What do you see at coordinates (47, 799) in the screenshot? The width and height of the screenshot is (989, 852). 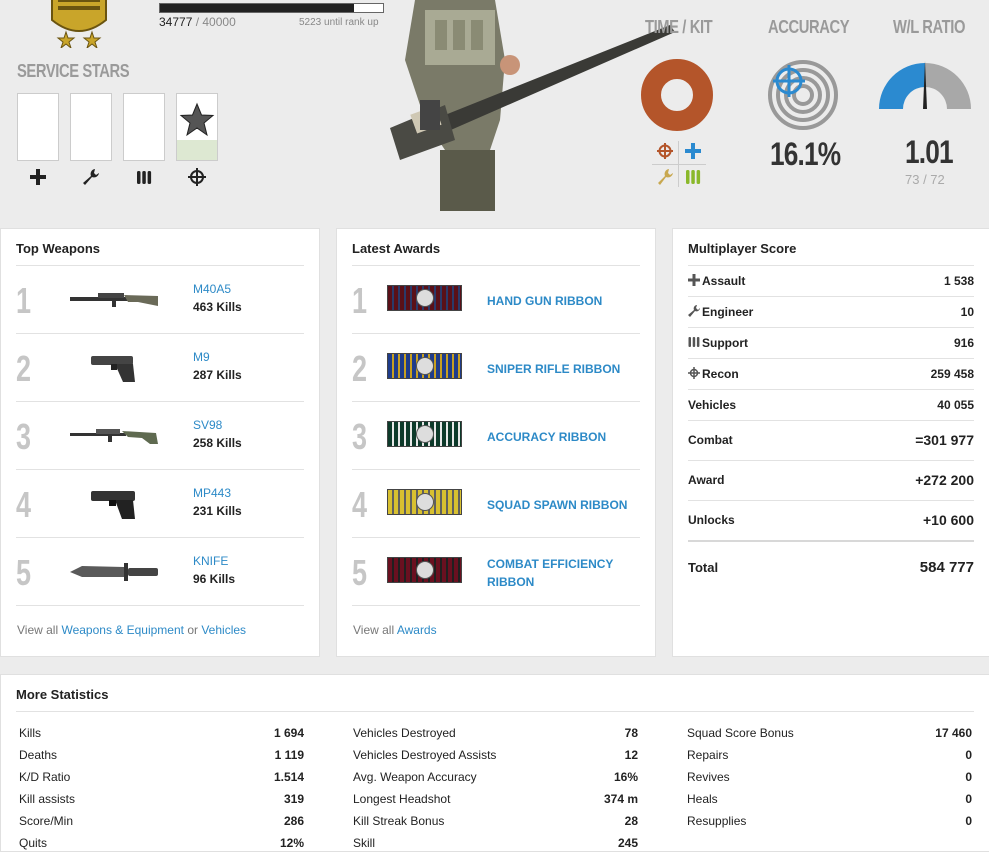 I see `stat-label: Kill assists` at bounding box center [47, 799].